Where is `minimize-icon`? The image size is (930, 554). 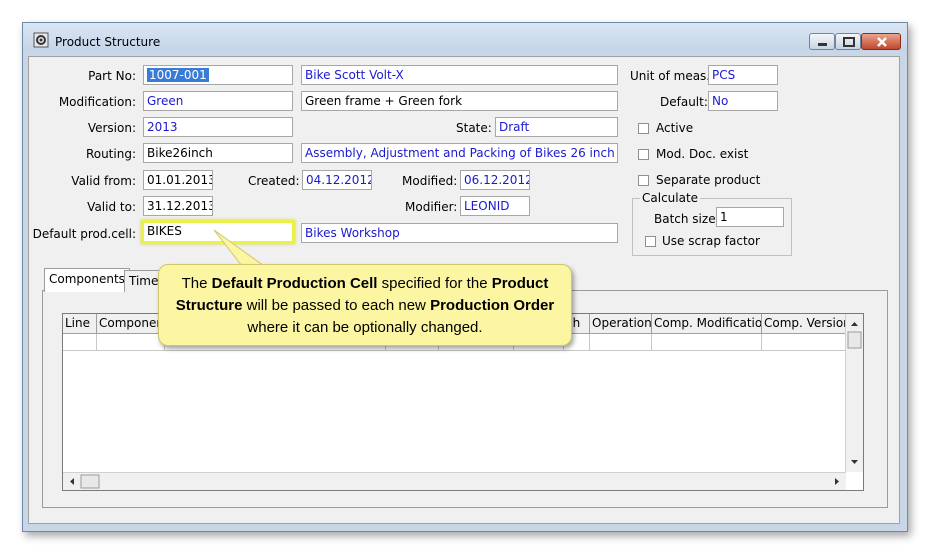 minimize-icon is located at coordinates (822, 44).